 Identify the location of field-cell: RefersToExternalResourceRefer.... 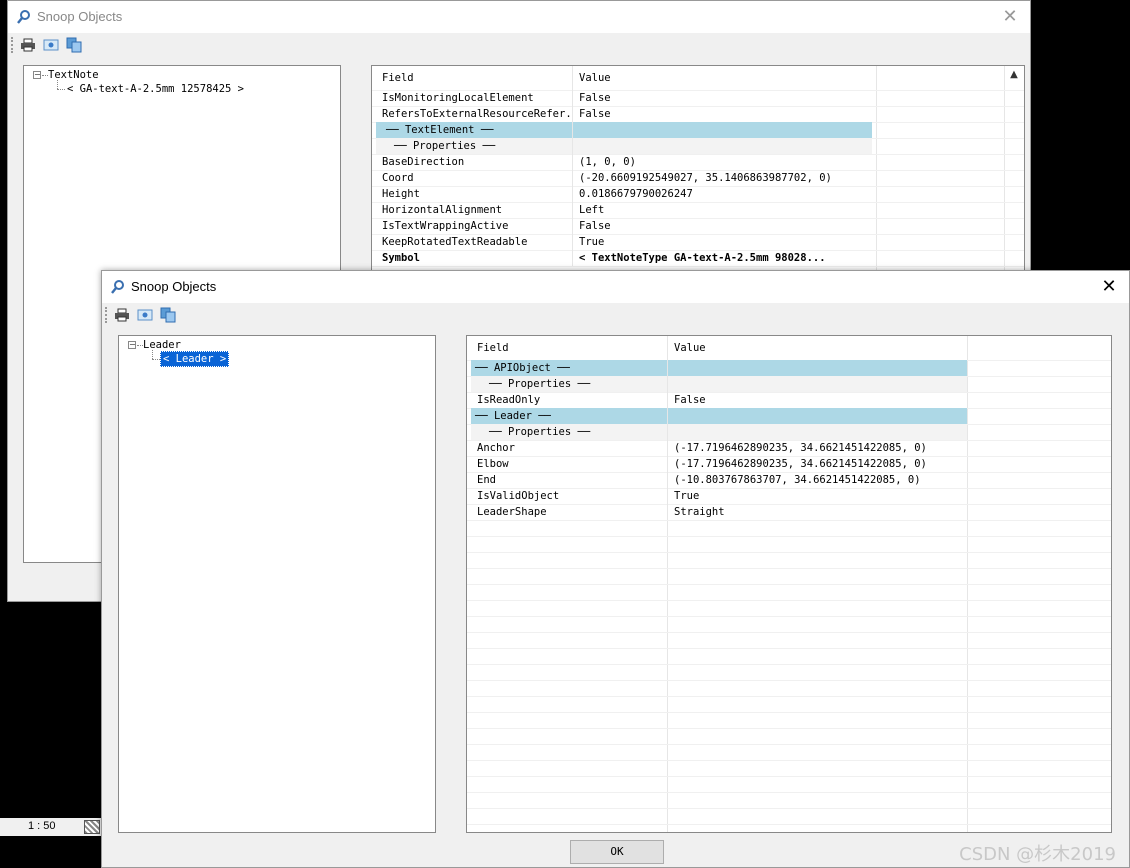
(477, 114).